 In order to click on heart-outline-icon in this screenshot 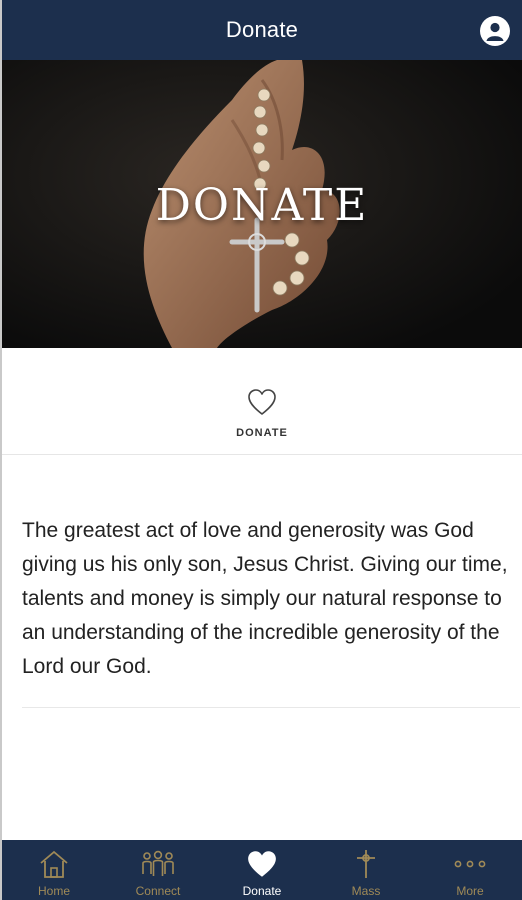, I will do `click(262, 404)`.